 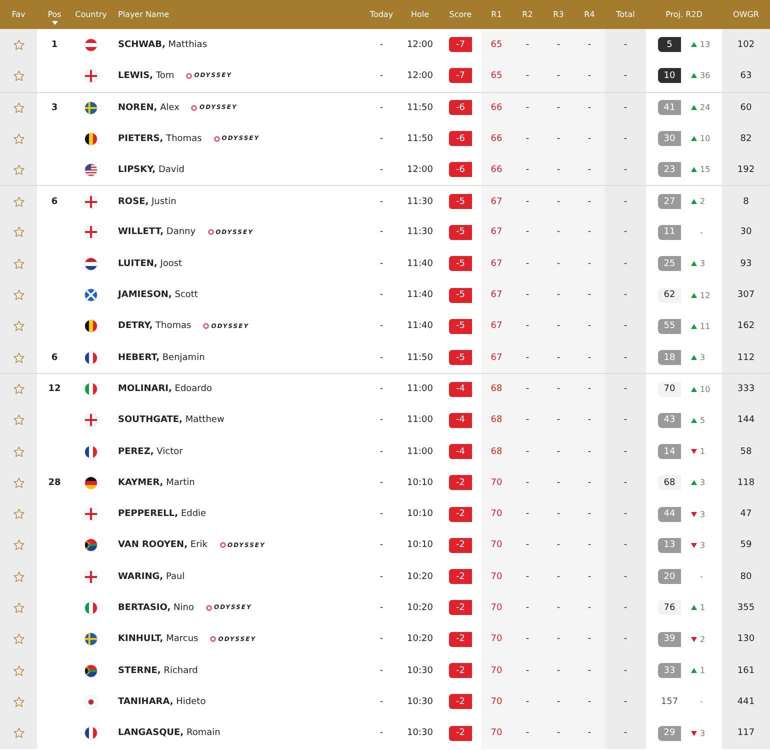 What do you see at coordinates (54, 14) in the screenshot?
I see `column-header: Pos` at bounding box center [54, 14].